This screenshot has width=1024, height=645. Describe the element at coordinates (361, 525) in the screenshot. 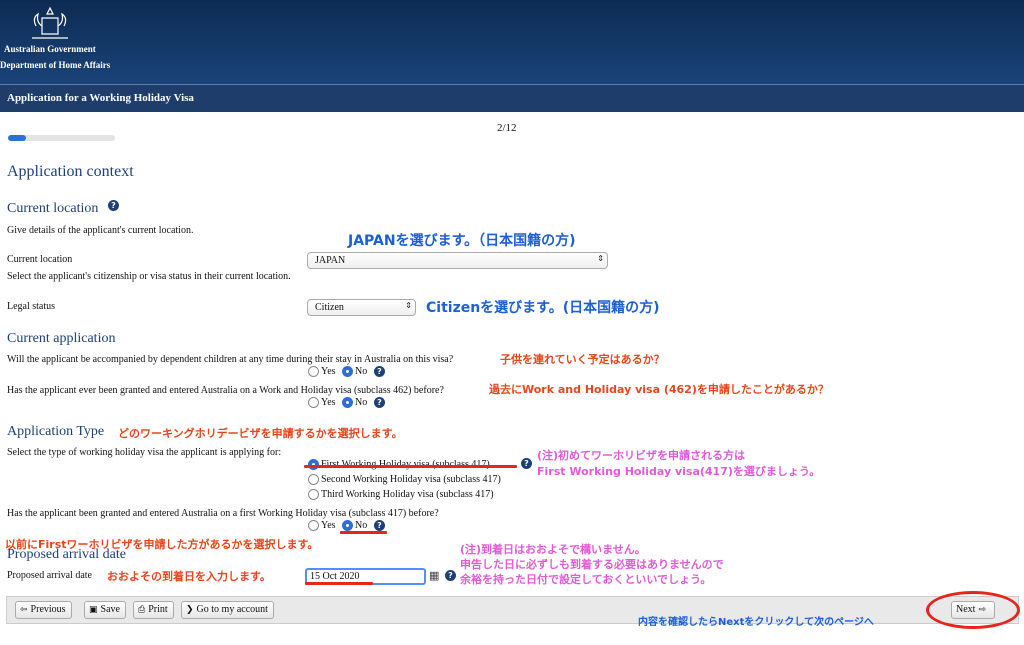

I see `prior417-no-label: No` at that location.